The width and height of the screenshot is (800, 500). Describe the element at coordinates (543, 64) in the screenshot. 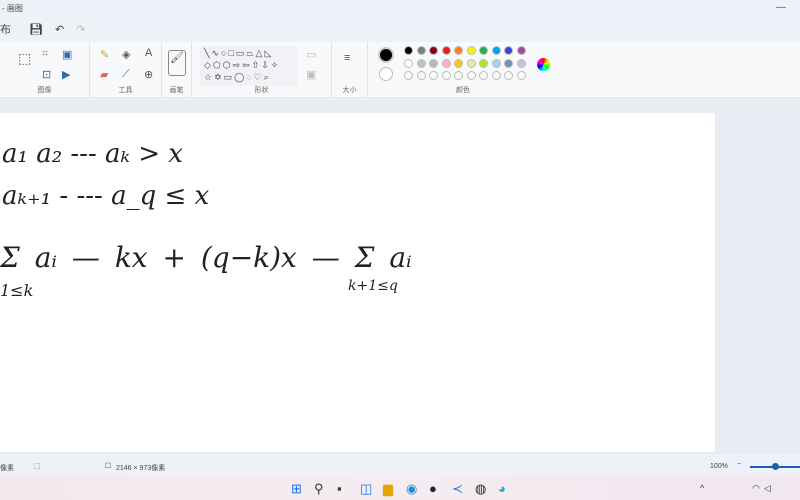

I see `edit-colors-icon` at that location.